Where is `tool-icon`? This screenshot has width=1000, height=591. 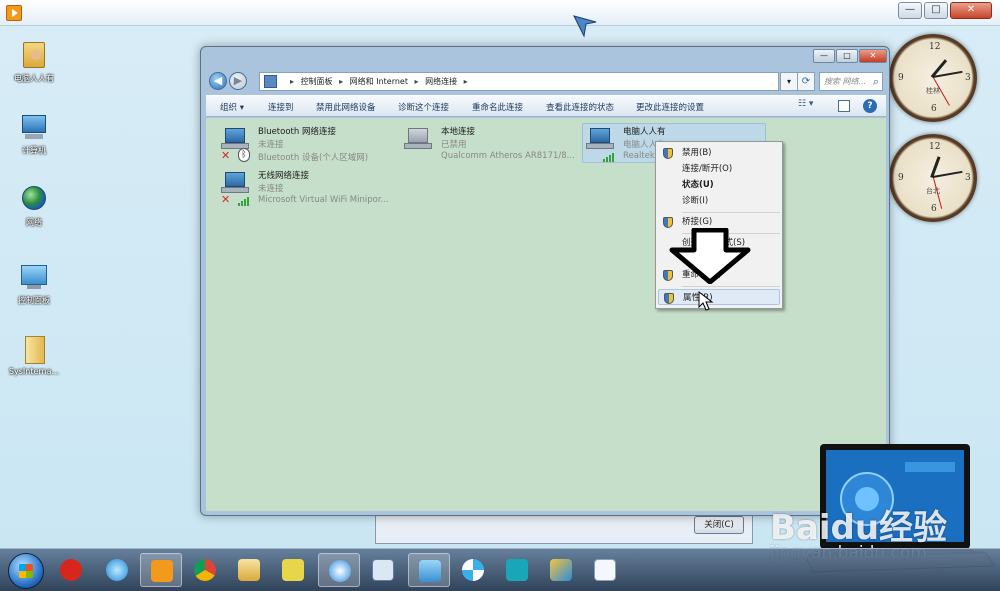
tool-icon is located at coordinates (383, 570).